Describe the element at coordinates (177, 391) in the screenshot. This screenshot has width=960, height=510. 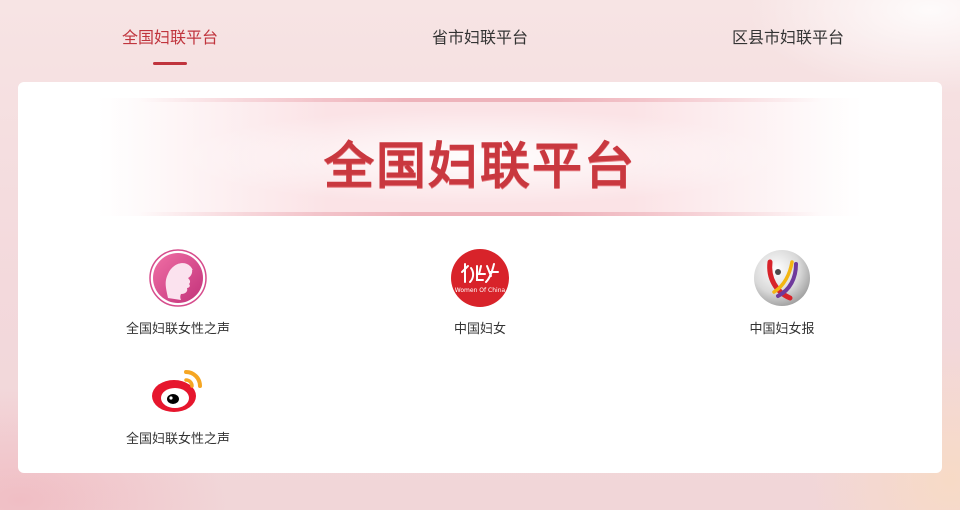
I see `weibo-logo-icon` at that location.